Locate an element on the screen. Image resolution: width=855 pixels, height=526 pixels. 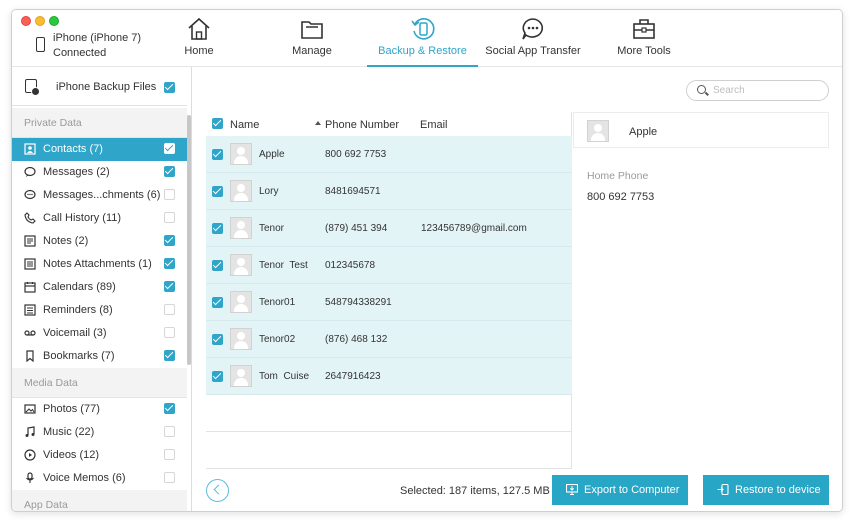
sort-ascending-icon is located at coordinates (318, 123).